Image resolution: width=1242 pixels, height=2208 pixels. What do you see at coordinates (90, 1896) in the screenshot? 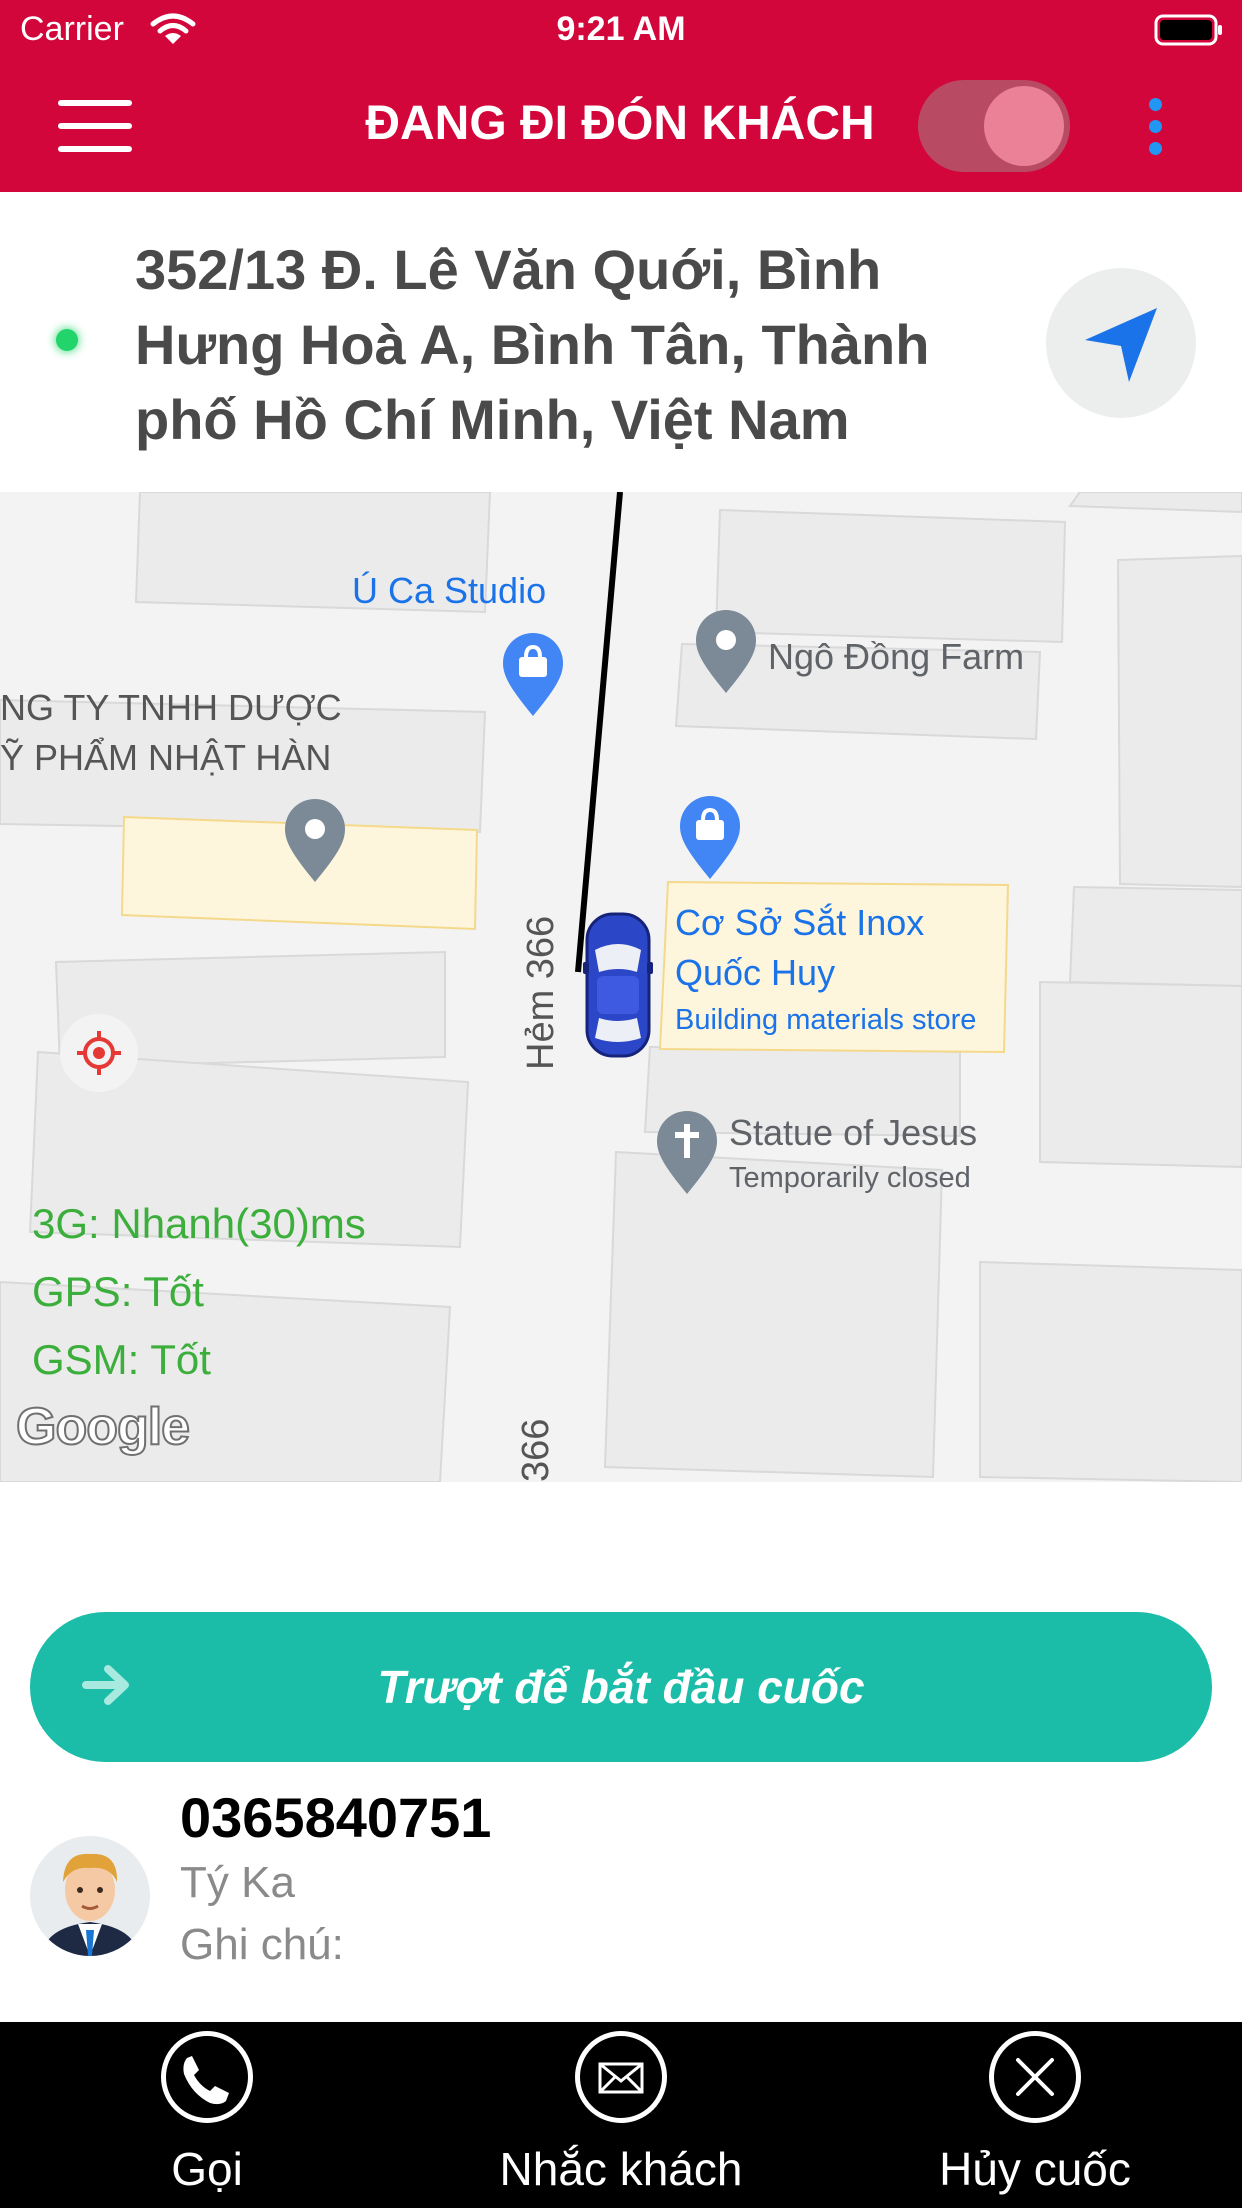
I see `avatar` at bounding box center [90, 1896].